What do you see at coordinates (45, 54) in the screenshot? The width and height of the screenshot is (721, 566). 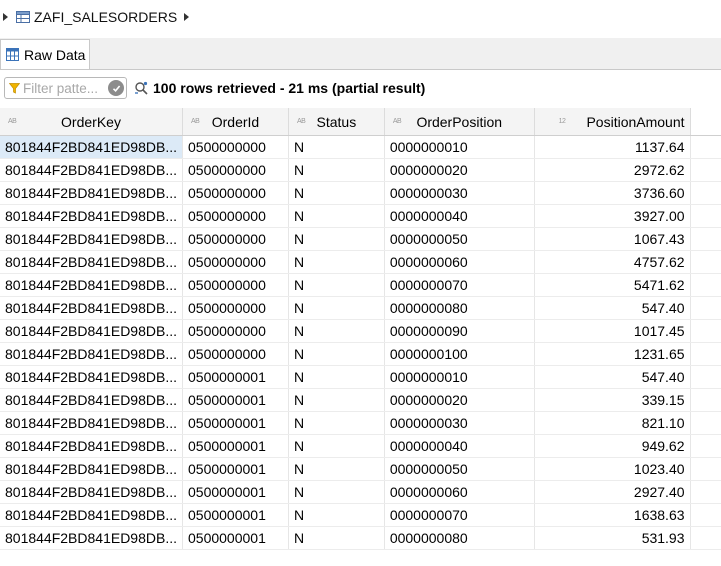 I see `tab-raw-data: Raw Data` at bounding box center [45, 54].